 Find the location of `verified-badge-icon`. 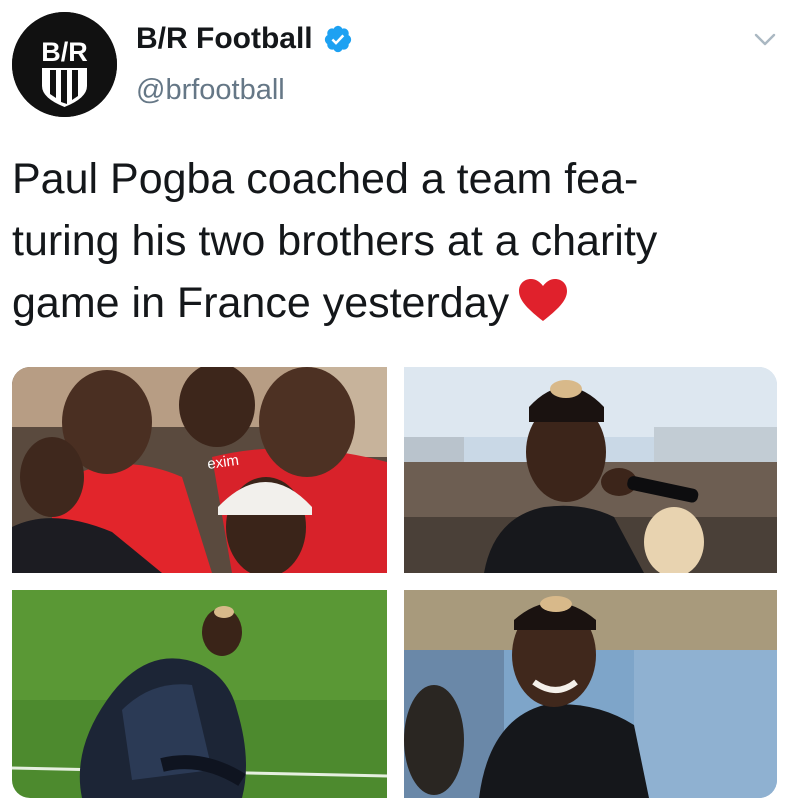

verified-badge-icon is located at coordinates (338, 39).